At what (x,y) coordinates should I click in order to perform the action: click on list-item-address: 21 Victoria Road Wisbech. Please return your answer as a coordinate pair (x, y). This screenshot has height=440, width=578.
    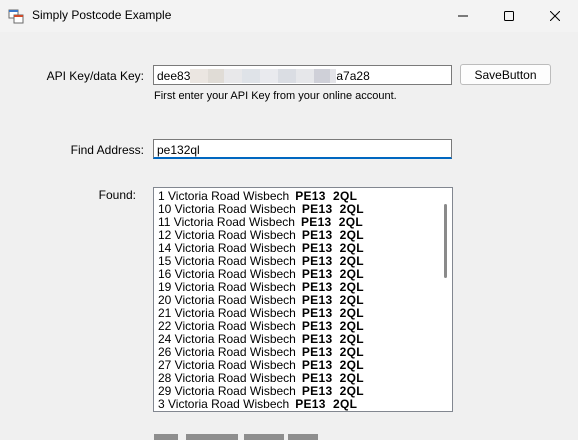
    Looking at the image, I should click on (227, 313).